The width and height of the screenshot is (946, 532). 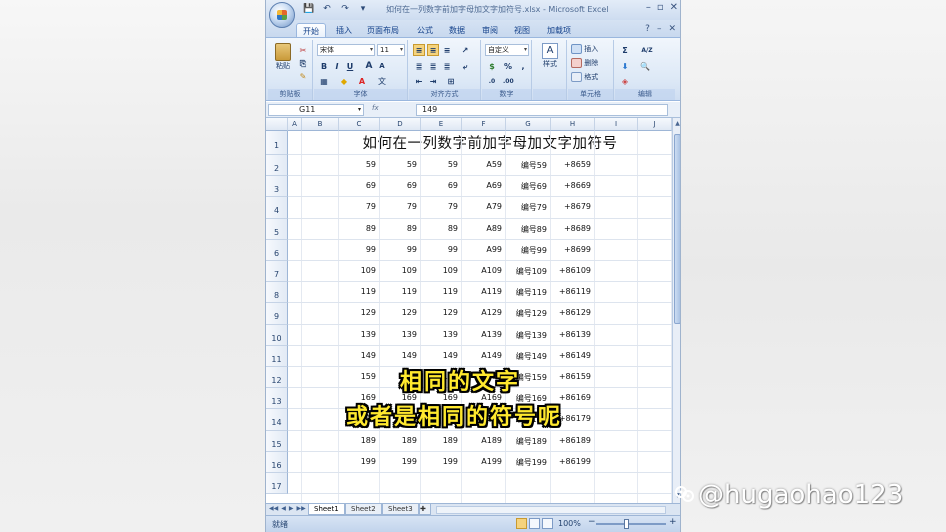 I want to click on row-header-16: 16, so click(x=277, y=462).